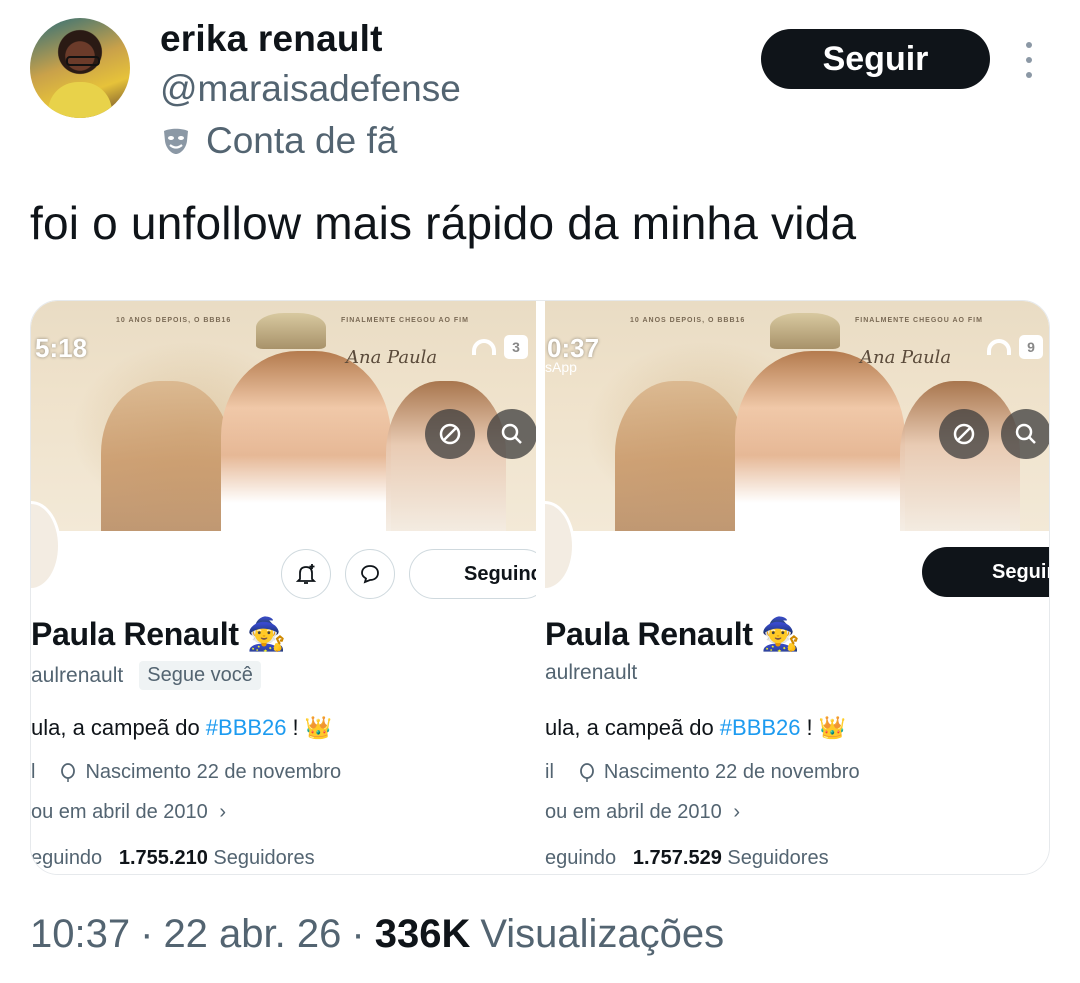 This screenshot has height=983, width=1080. What do you see at coordinates (271, 39) in the screenshot?
I see `author-display-name: erika renault` at bounding box center [271, 39].